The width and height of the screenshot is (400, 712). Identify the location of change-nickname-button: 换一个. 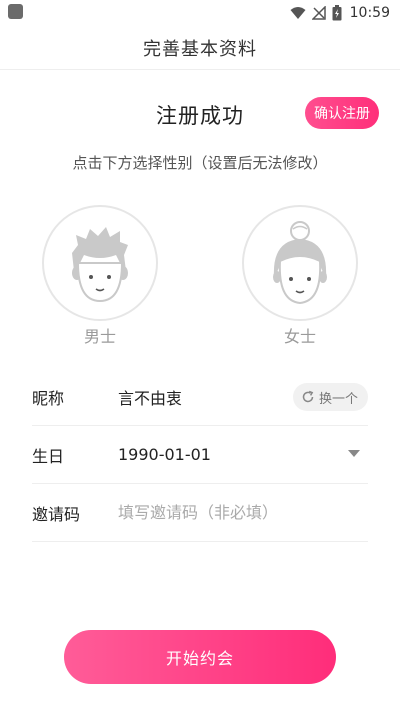
(330, 397).